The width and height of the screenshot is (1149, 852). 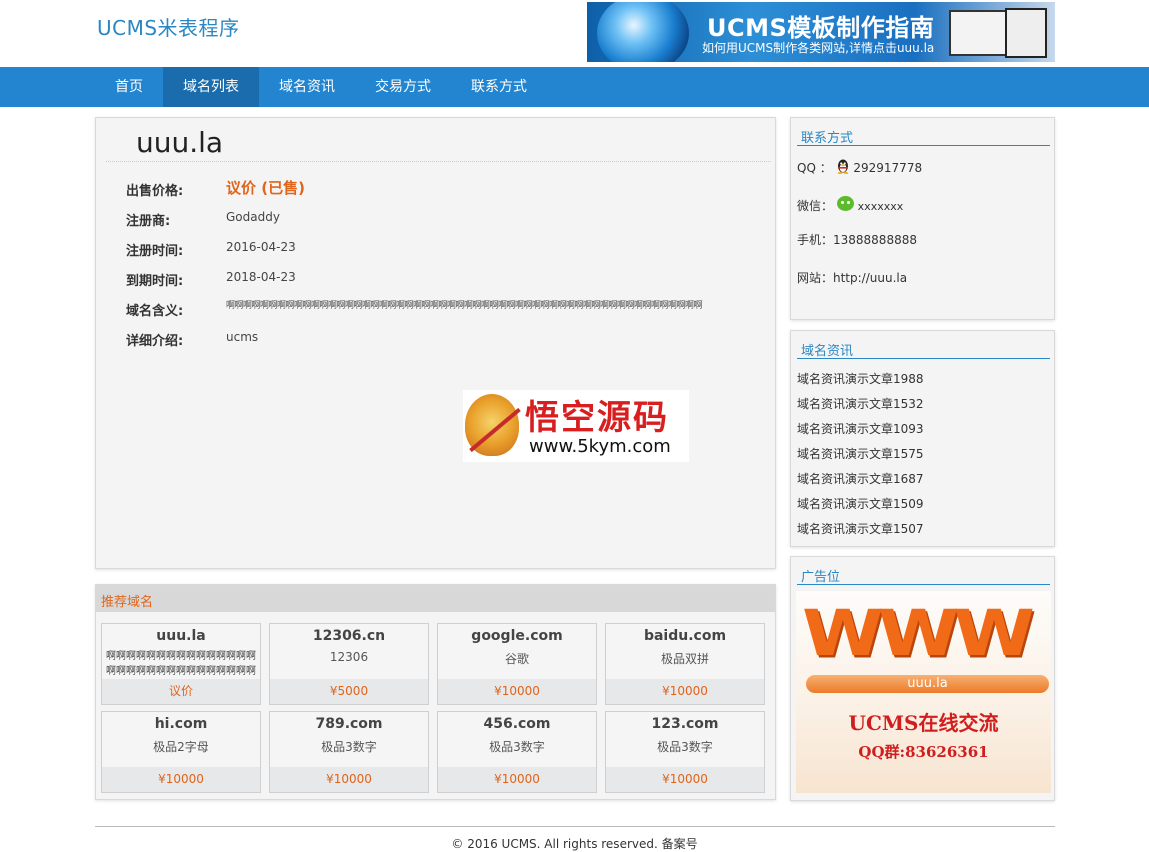 I want to click on news-link: 域名资讯演示文章1093, so click(x=860, y=428).